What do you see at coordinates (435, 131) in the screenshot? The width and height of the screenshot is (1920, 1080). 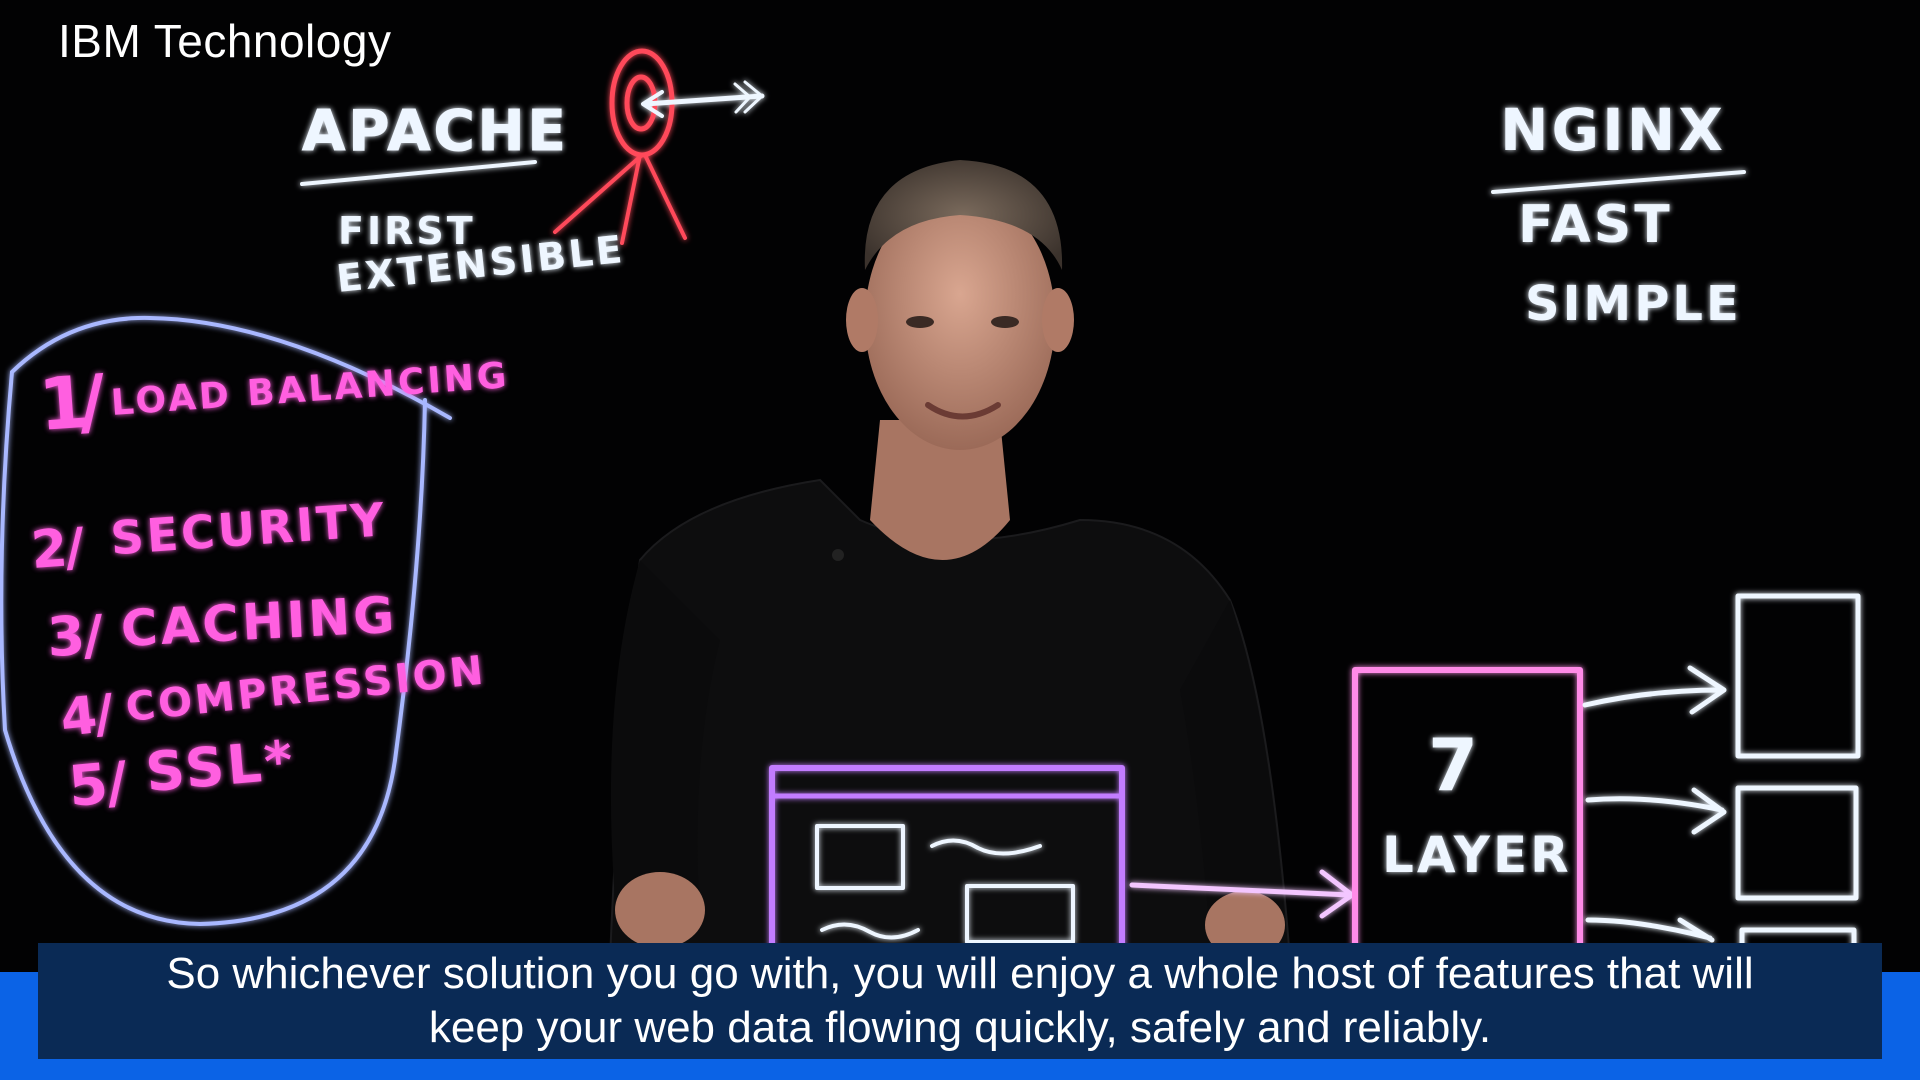 I see `apache-title: APACHE` at bounding box center [435, 131].